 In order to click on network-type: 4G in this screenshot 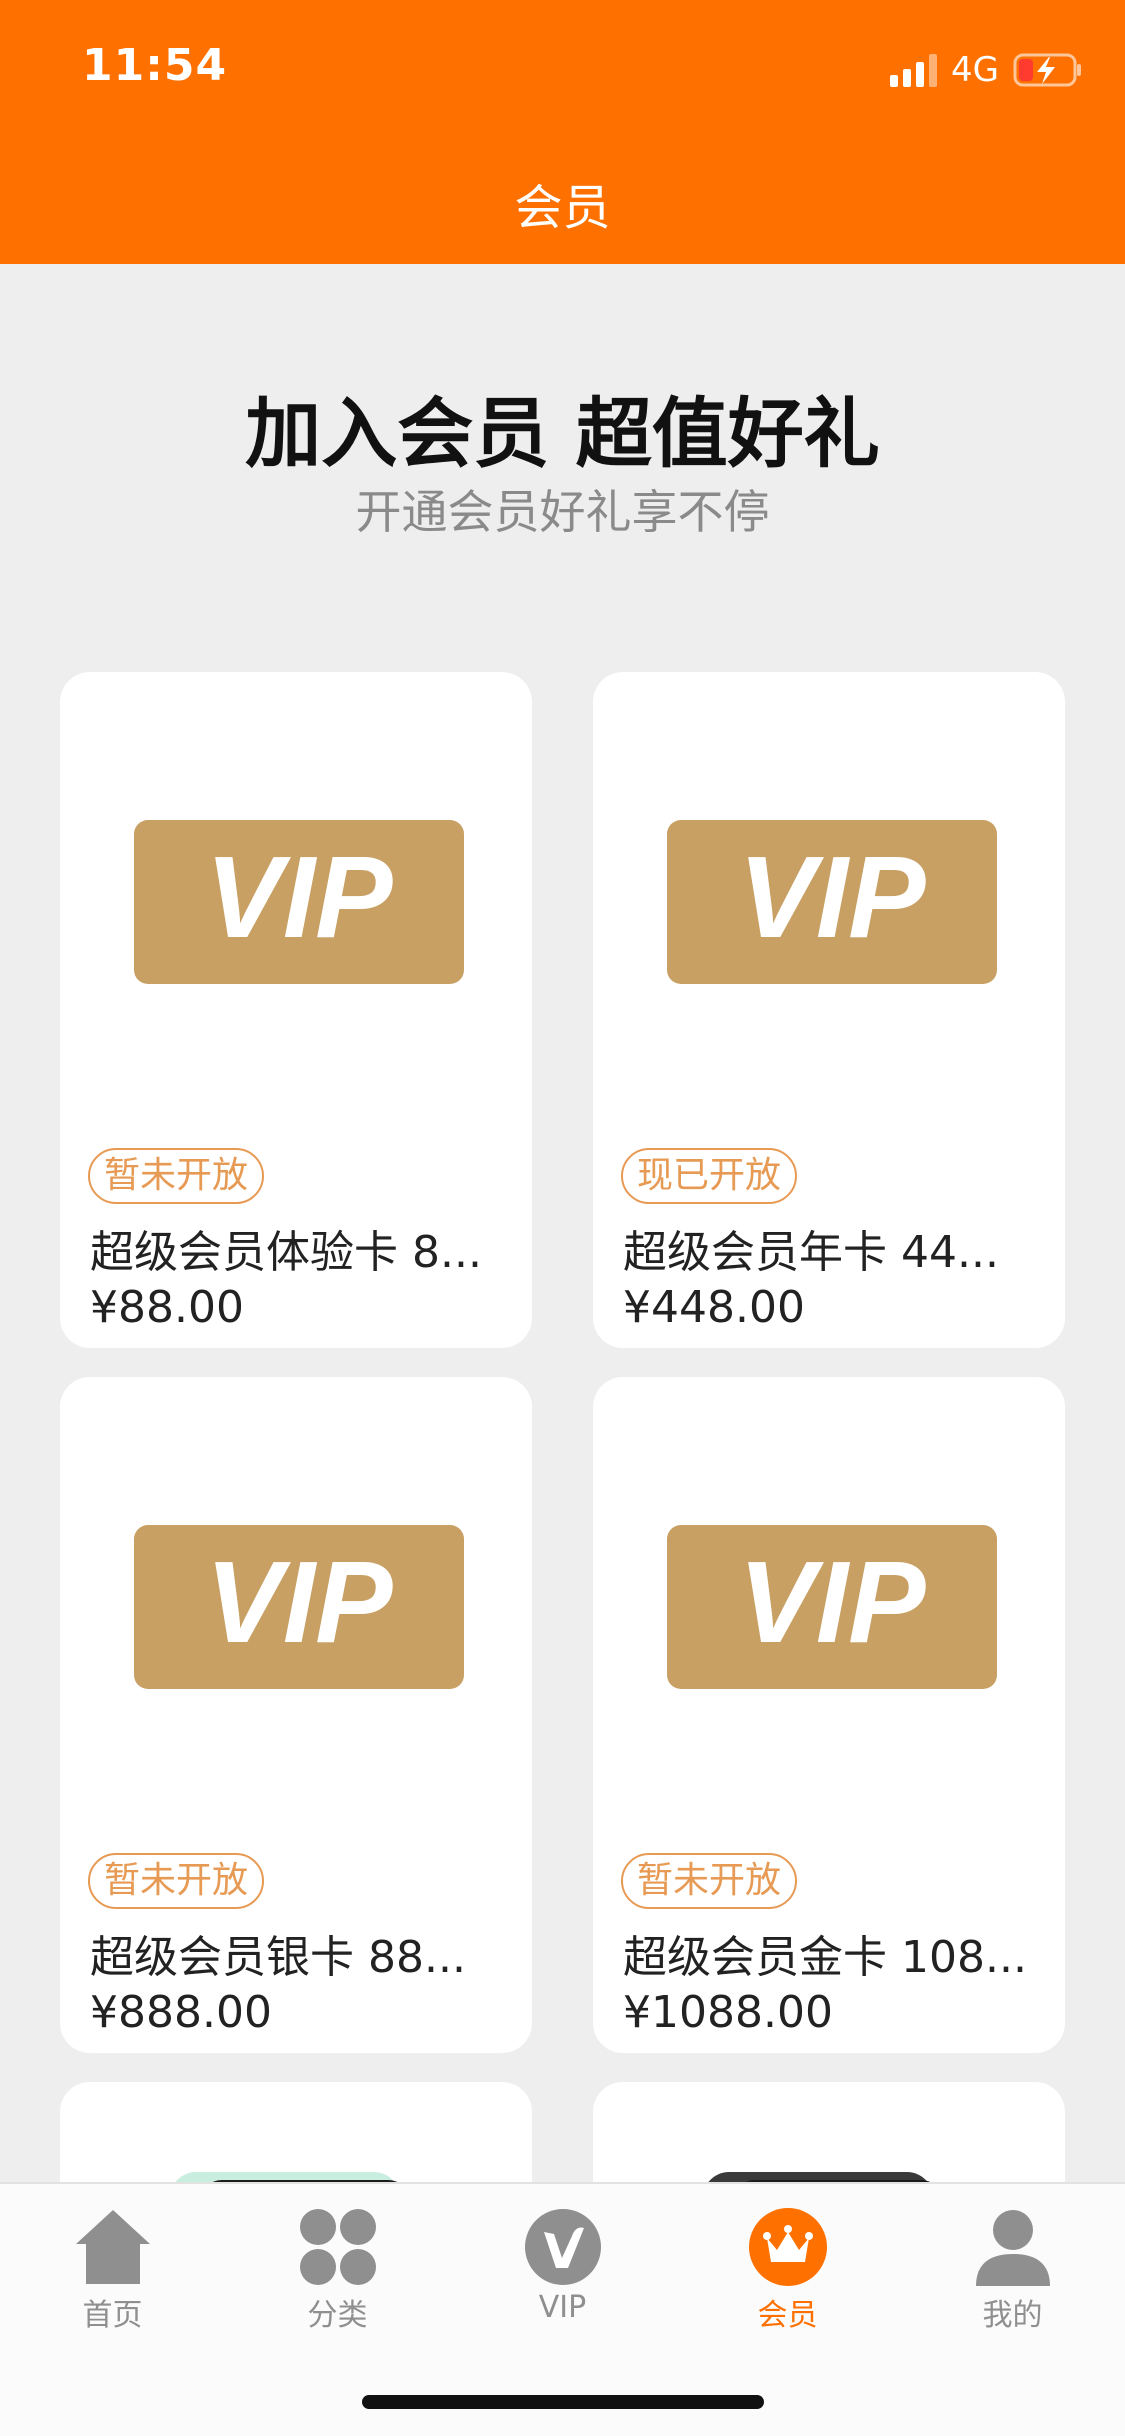, I will do `click(975, 70)`.